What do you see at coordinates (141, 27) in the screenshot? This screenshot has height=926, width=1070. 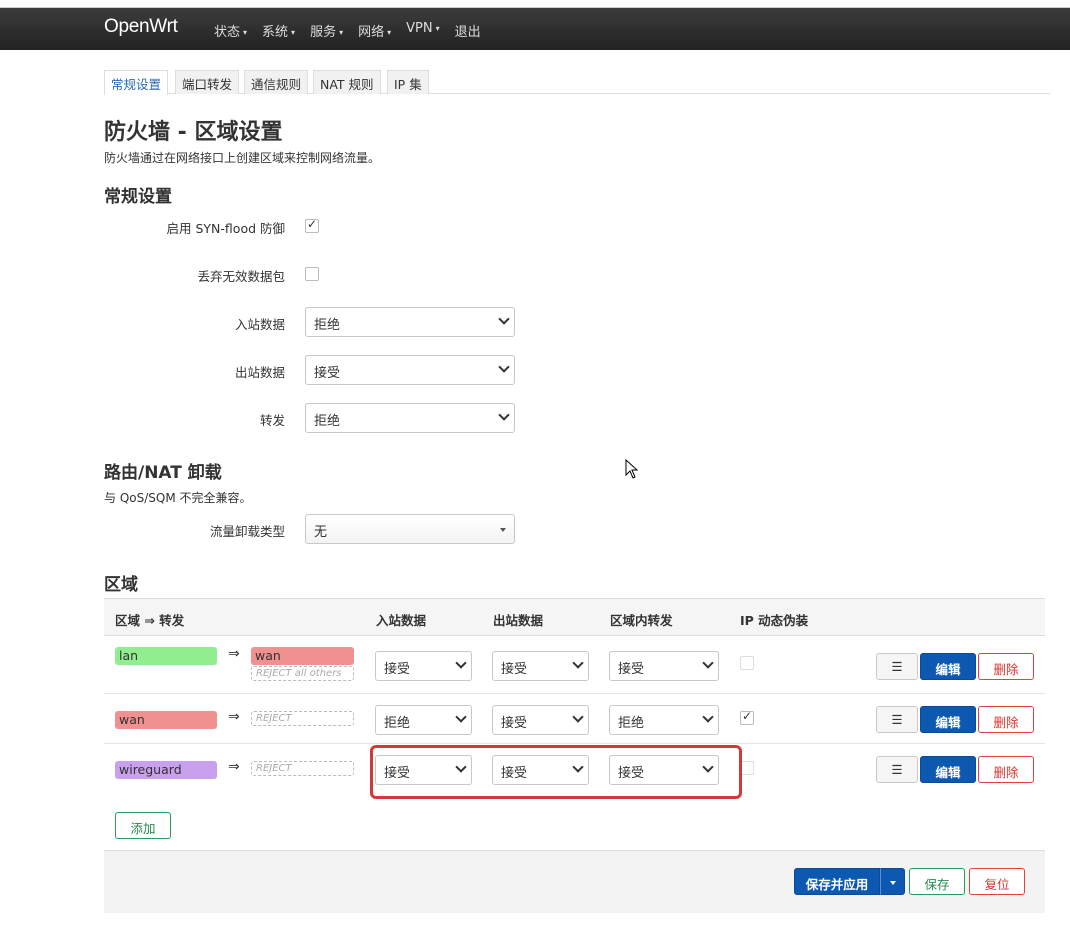 I see `brand-logo: OpenWrt` at bounding box center [141, 27].